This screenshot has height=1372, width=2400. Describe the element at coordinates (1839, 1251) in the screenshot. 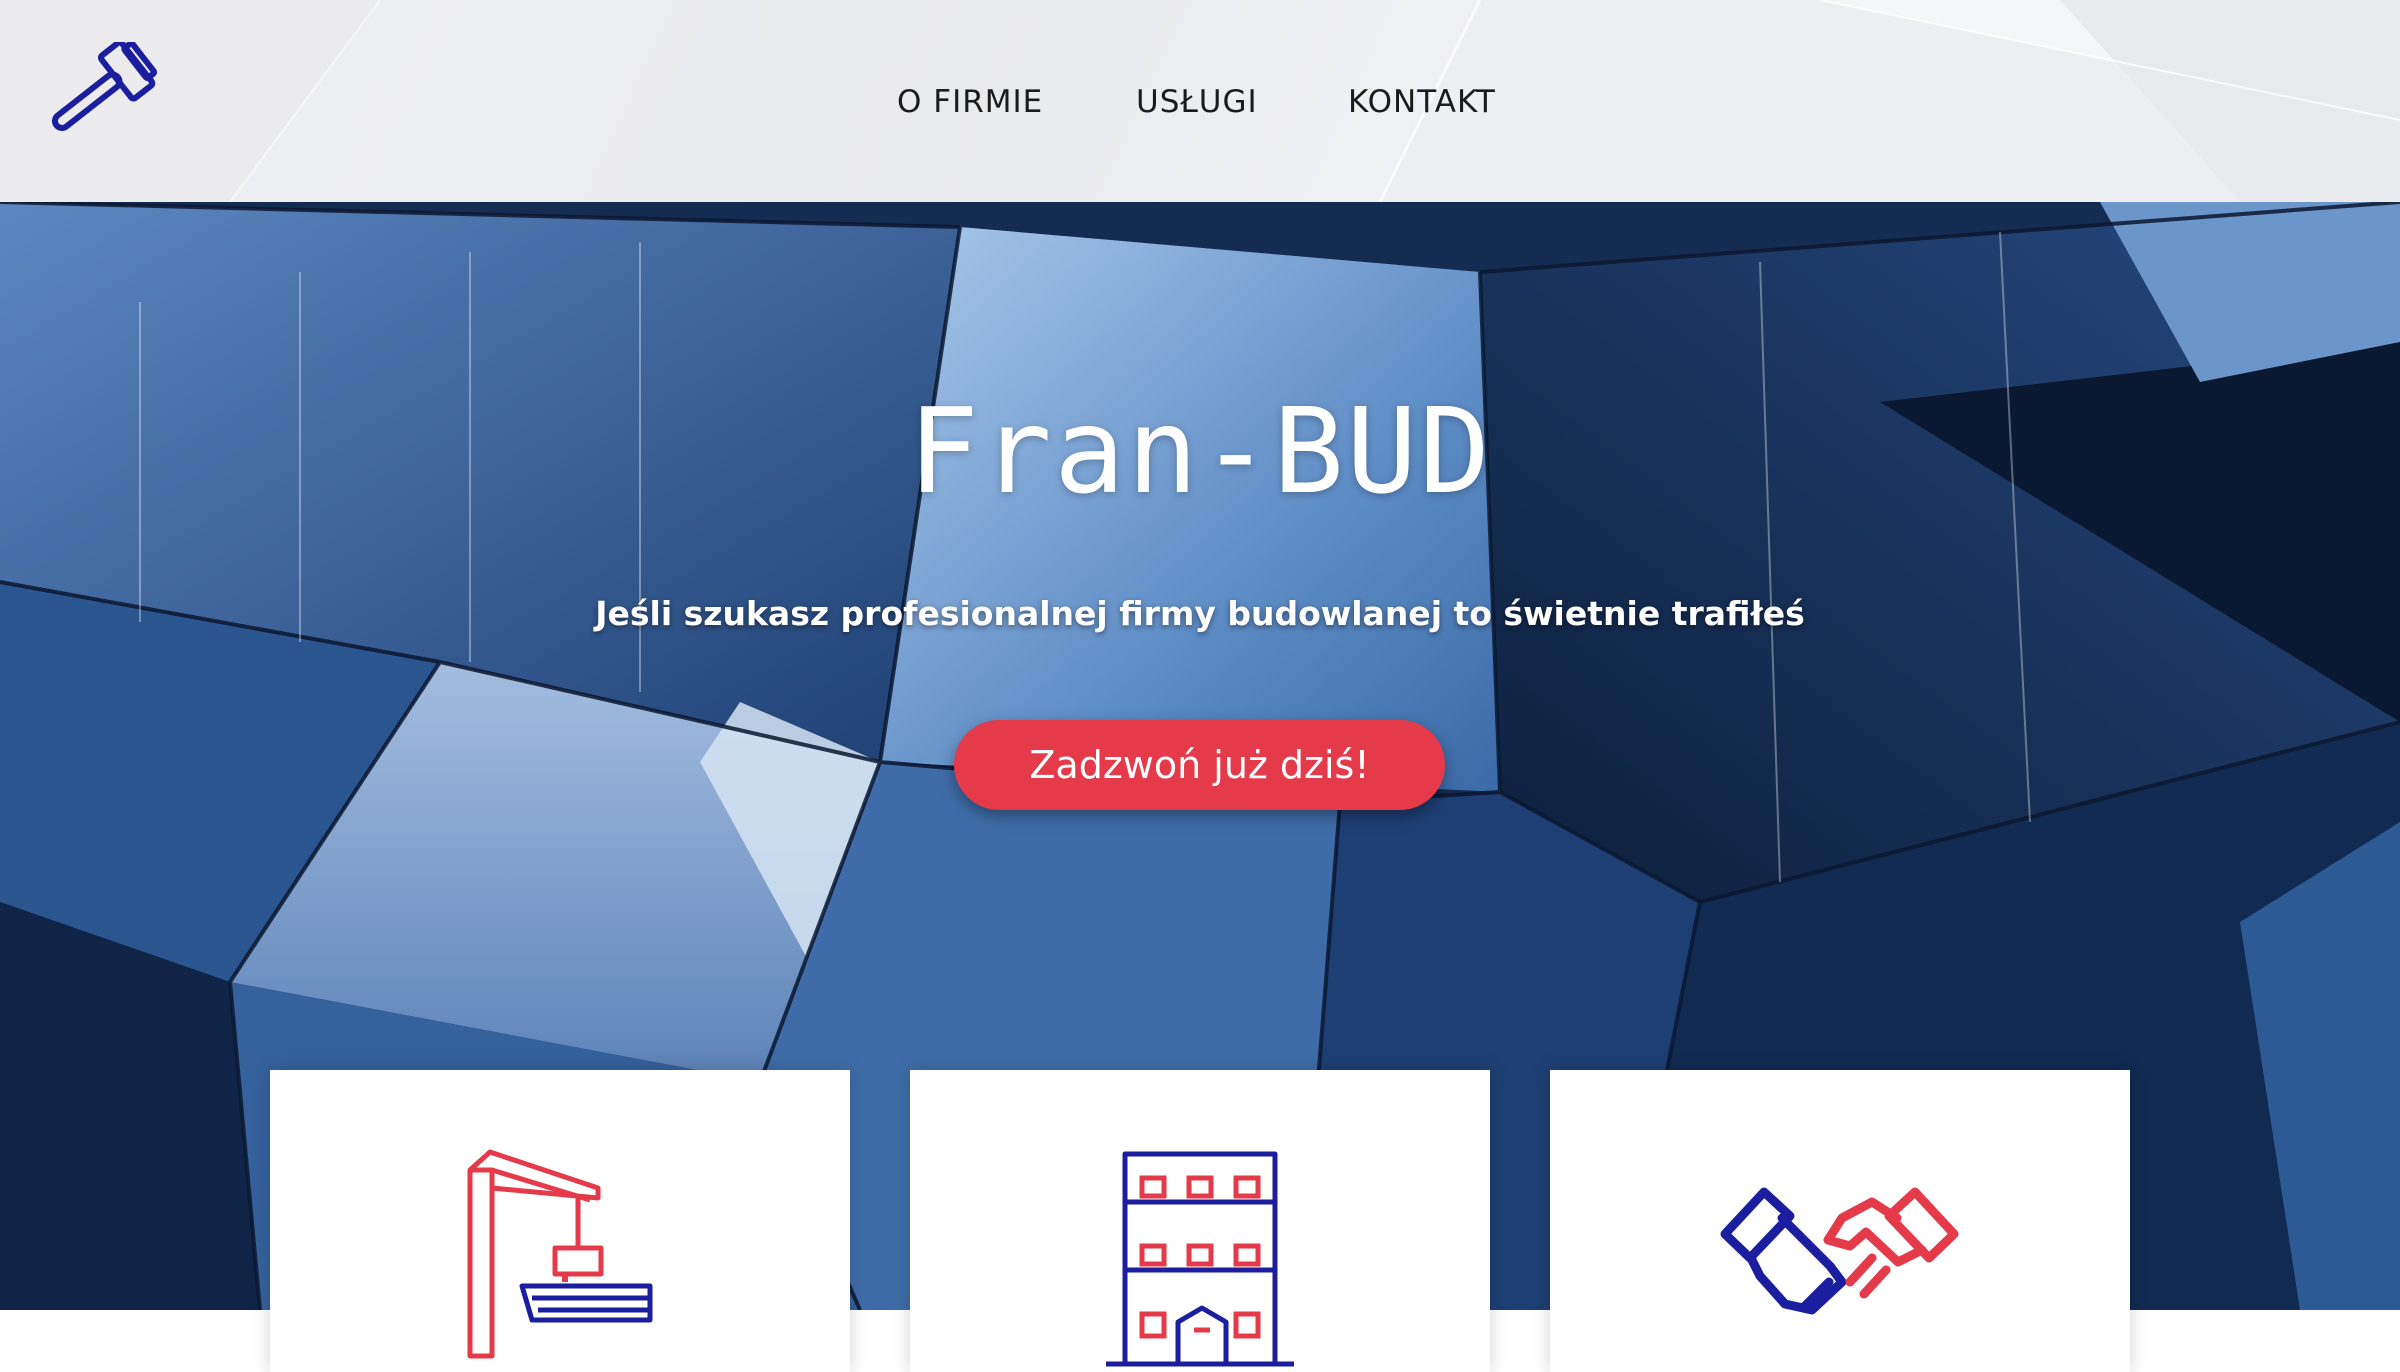

I see `handshake-icon` at that location.